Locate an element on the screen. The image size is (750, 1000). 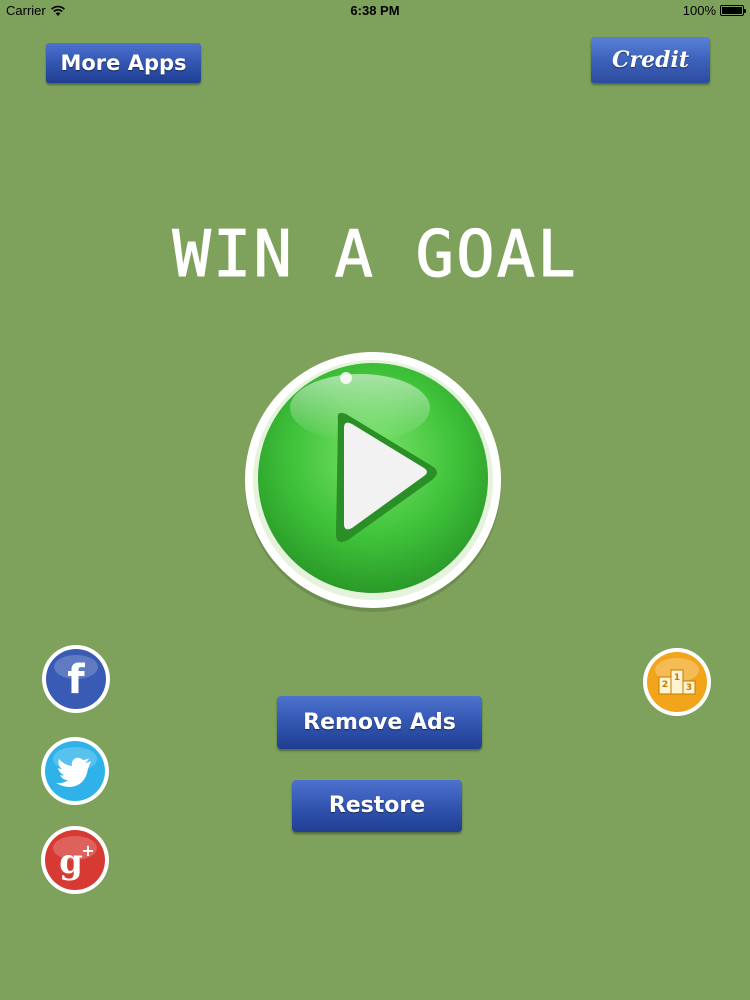
status-right: 100% is located at coordinates (714, 10).